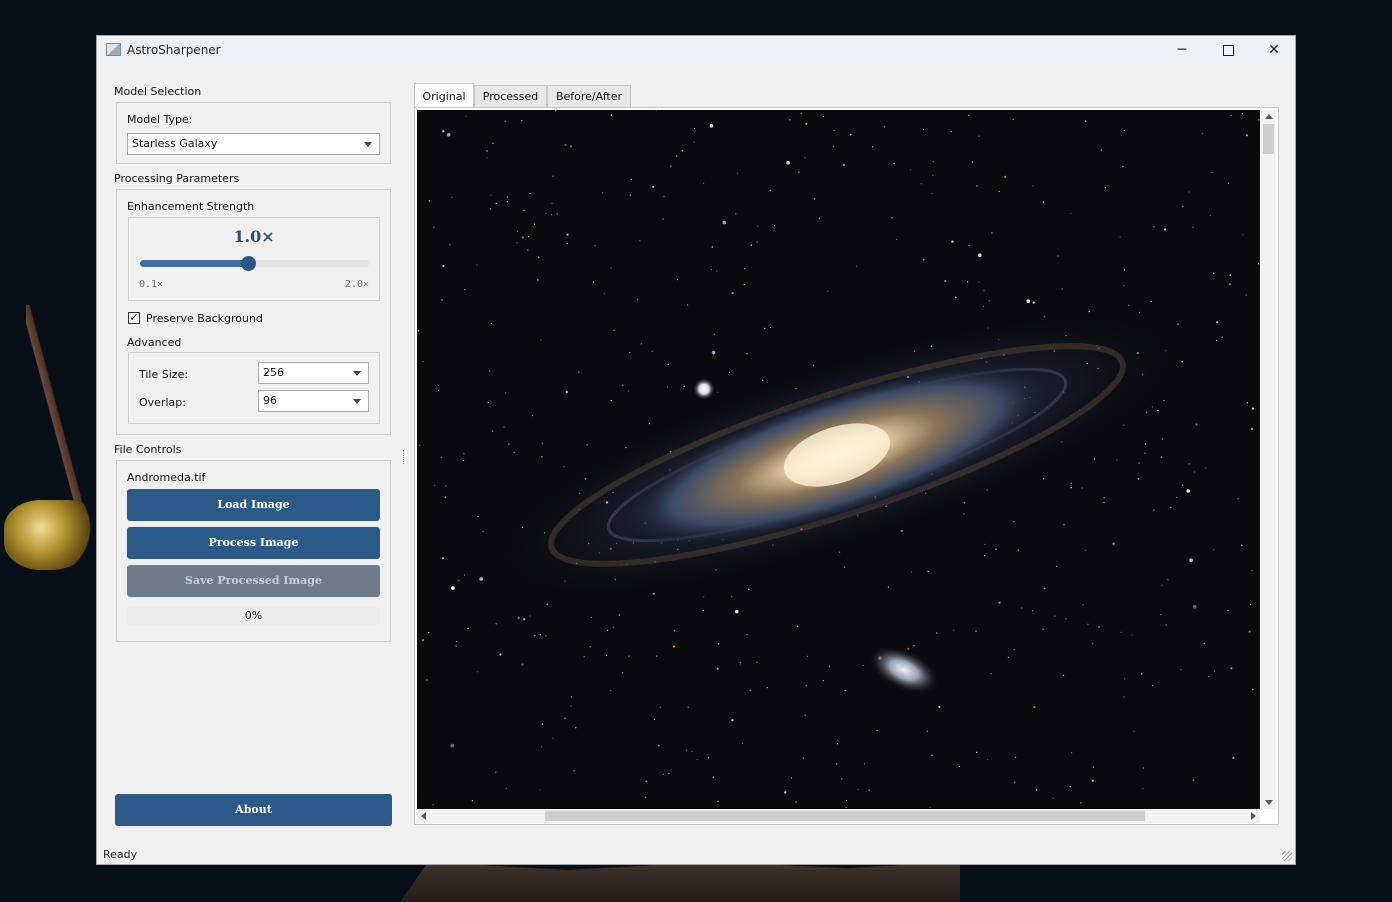 This screenshot has height=902, width=1392. What do you see at coordinates (1182, 51) in the screenshot?
I see `minimize-button: ─` at bounding box center [1182, 51].